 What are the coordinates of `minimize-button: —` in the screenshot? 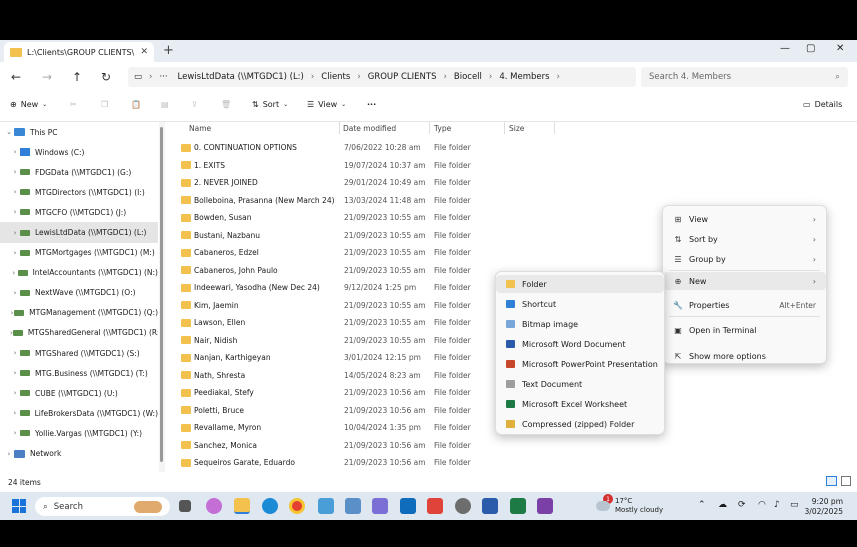 It's located at (785, 48).